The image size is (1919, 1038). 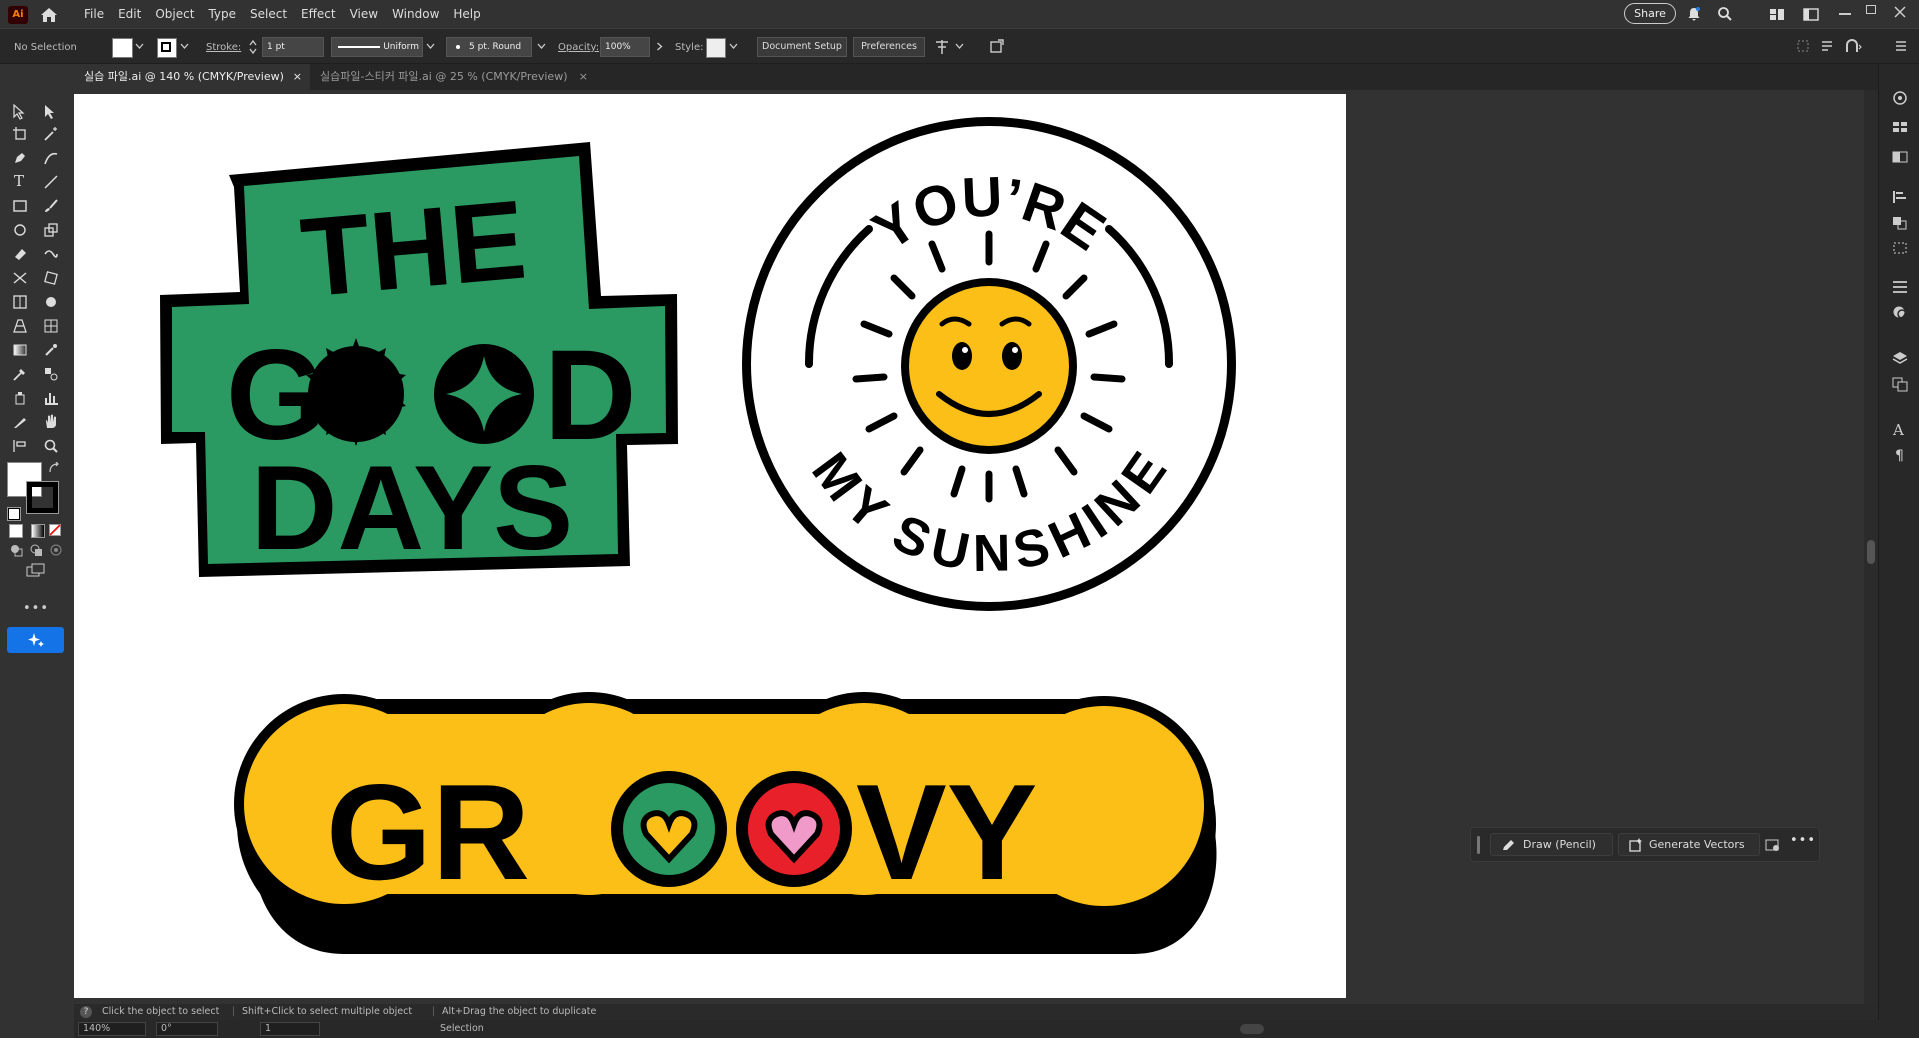 I want to click on artboards-panel-icon, so click(x=1900, y=384).